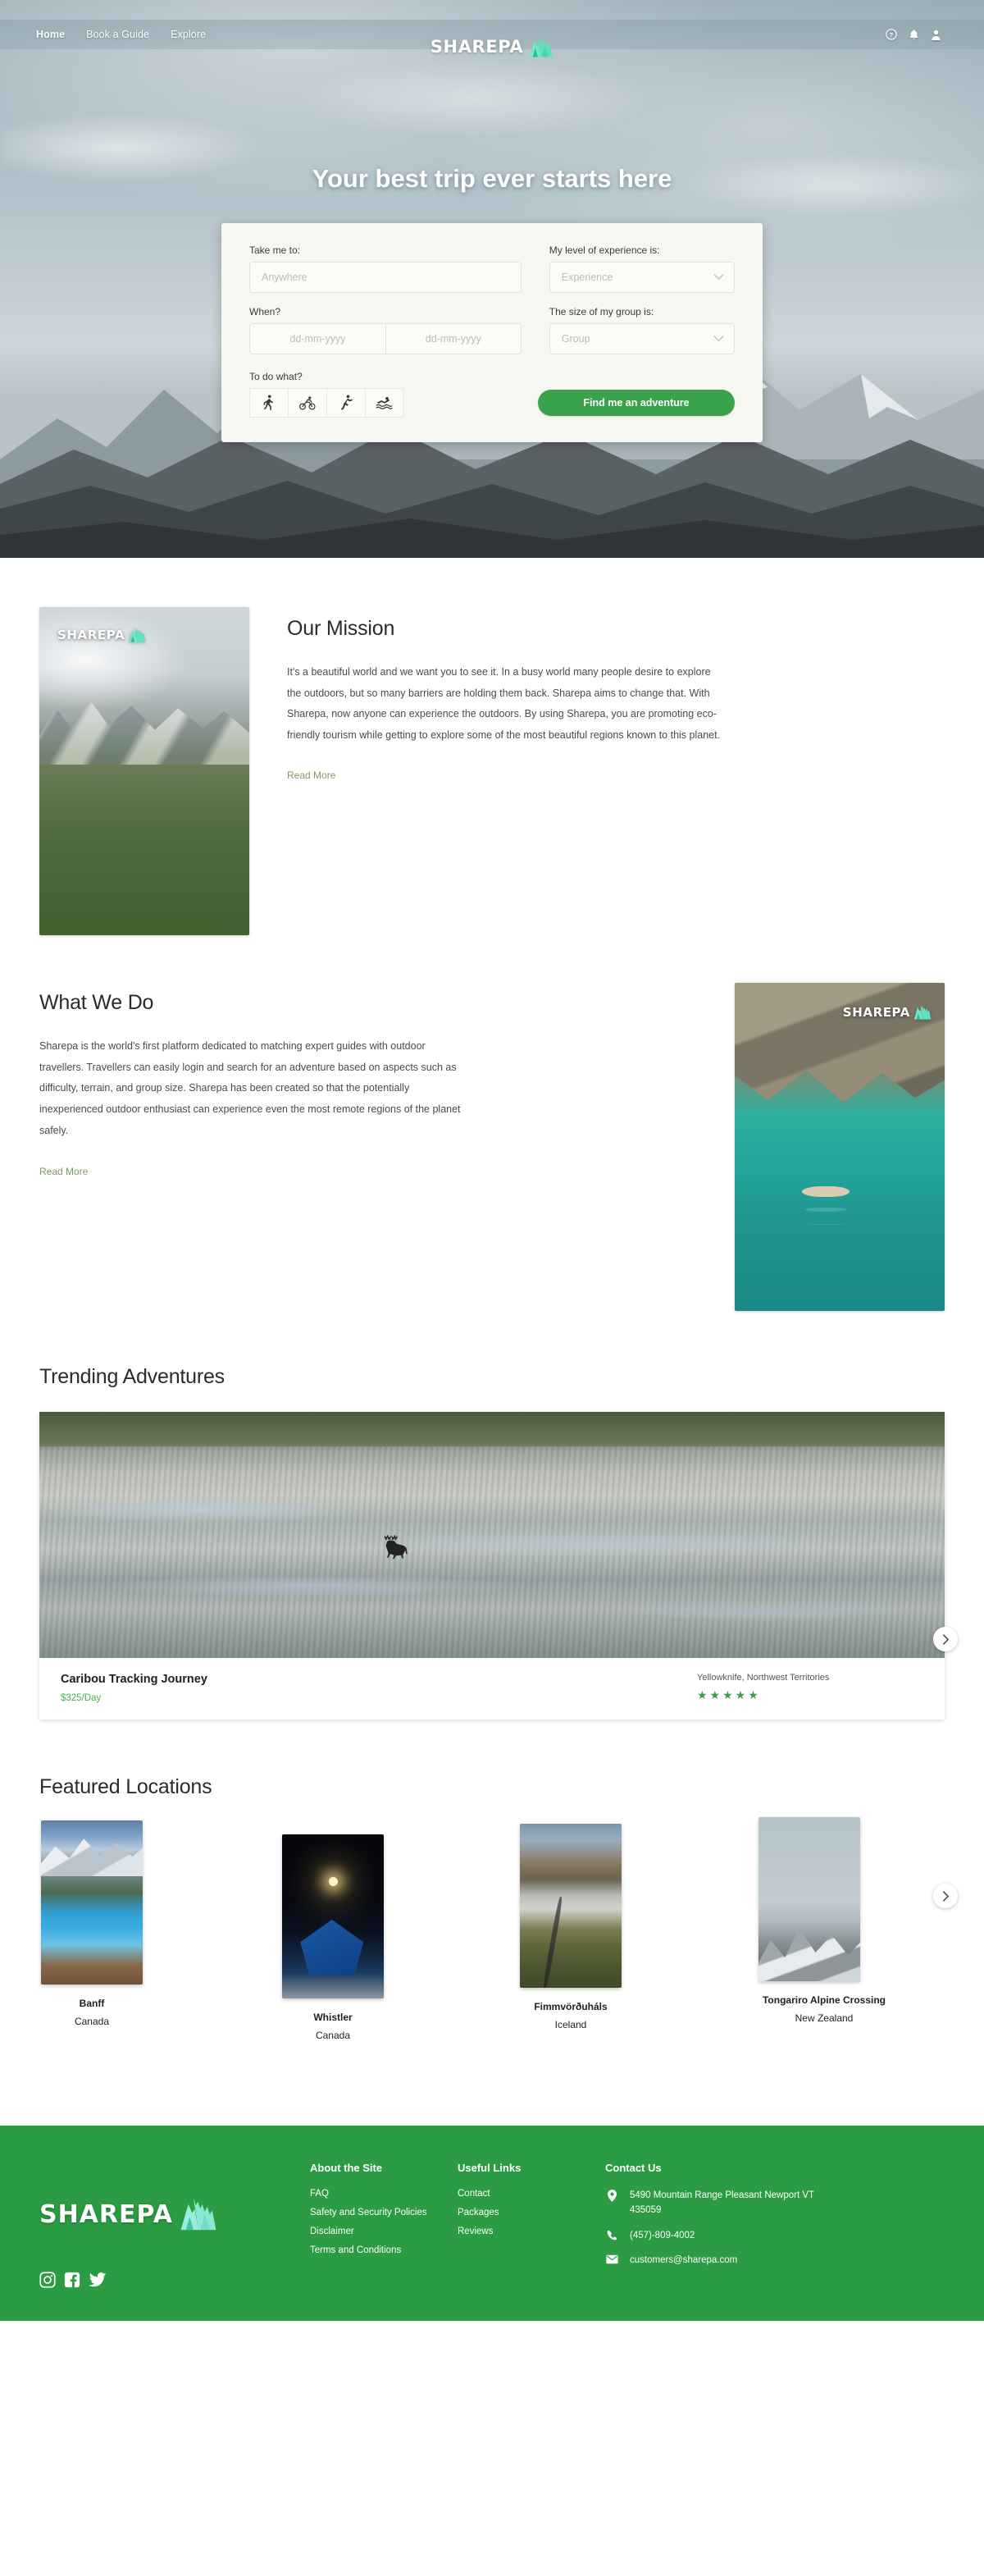 This screenshot has height=2576, width=984. What do you see at coordinates (117, 34) in the screenshot?
I see `nav-link-book-a-guide: Book a Guide` at bounding box center [117, 34].